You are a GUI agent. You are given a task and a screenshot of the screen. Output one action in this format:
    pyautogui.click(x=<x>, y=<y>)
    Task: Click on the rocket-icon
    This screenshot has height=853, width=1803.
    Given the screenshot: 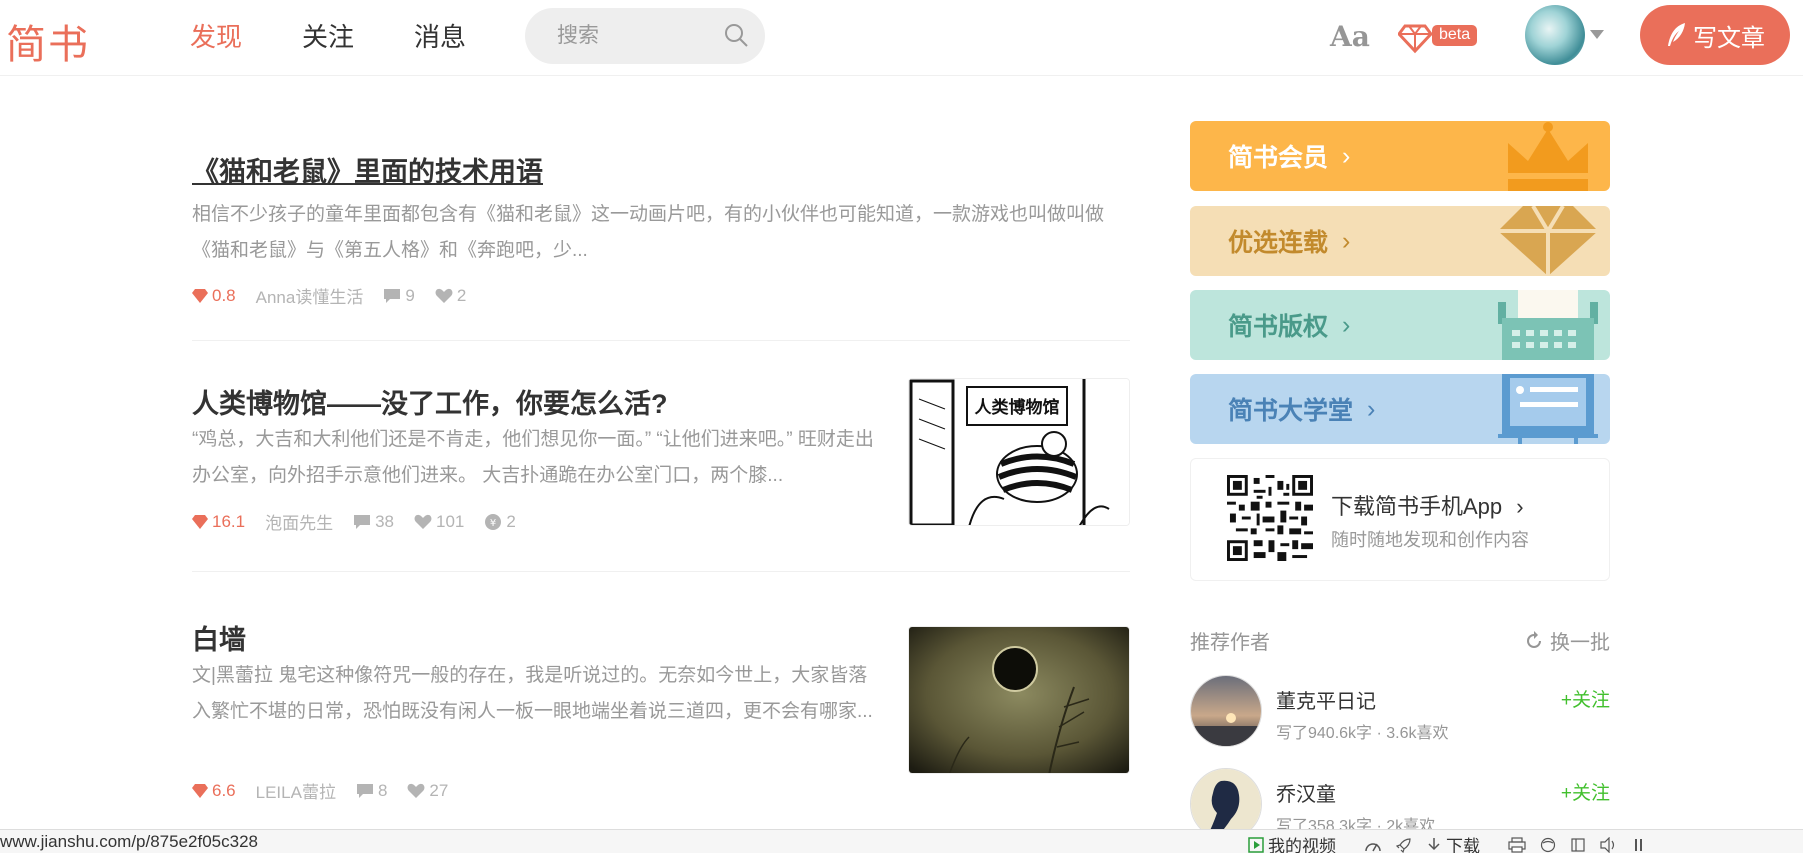 What is the action you would take?
    pyautogui.click(x=1404, y=845)
    